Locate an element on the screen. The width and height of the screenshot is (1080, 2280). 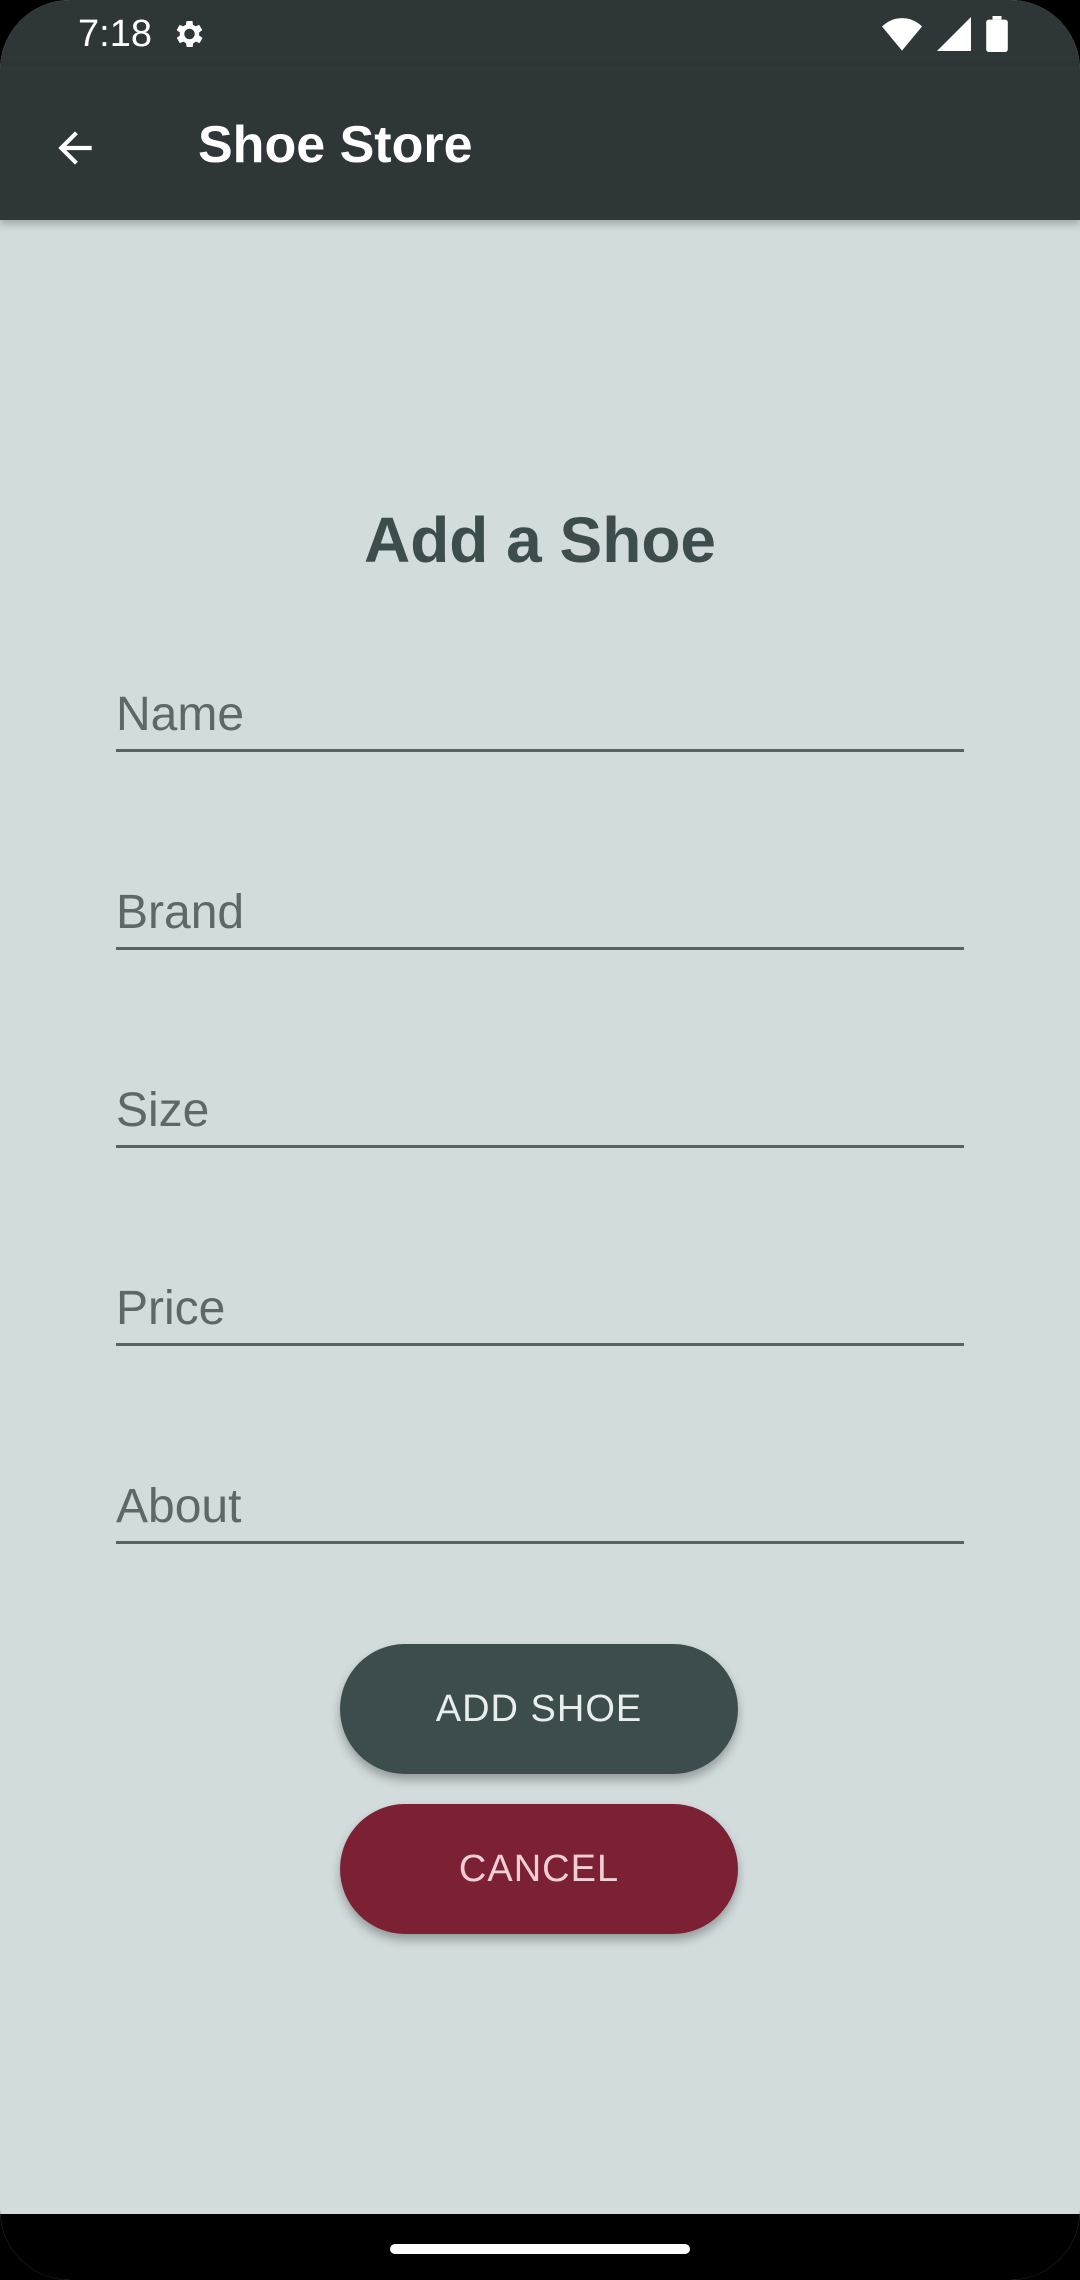
price-field-container is located at coordinates (540, 1314).